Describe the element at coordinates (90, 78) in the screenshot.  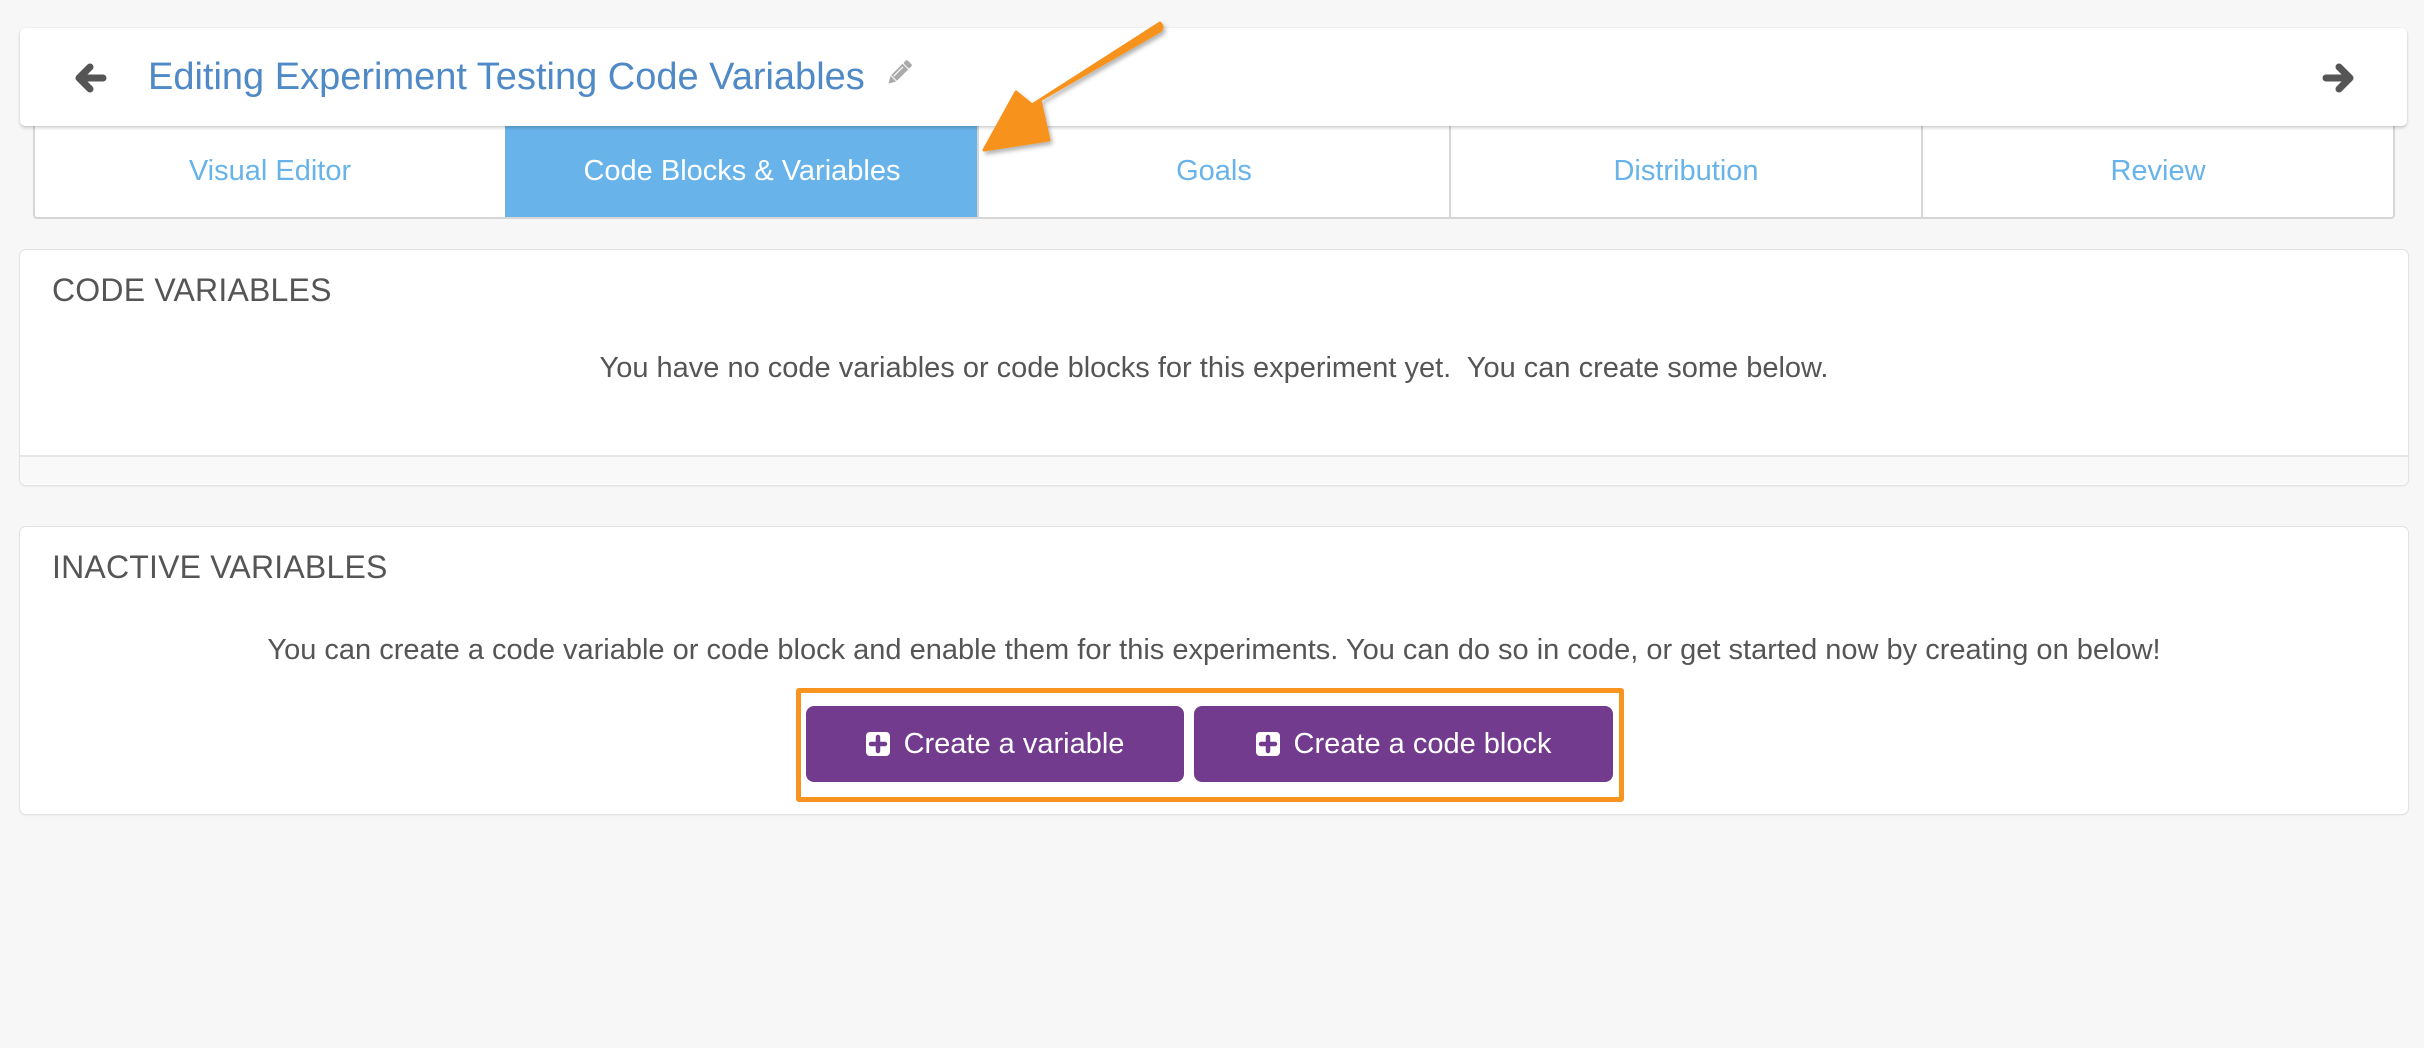
I see `arrow-left-icon` at that location.